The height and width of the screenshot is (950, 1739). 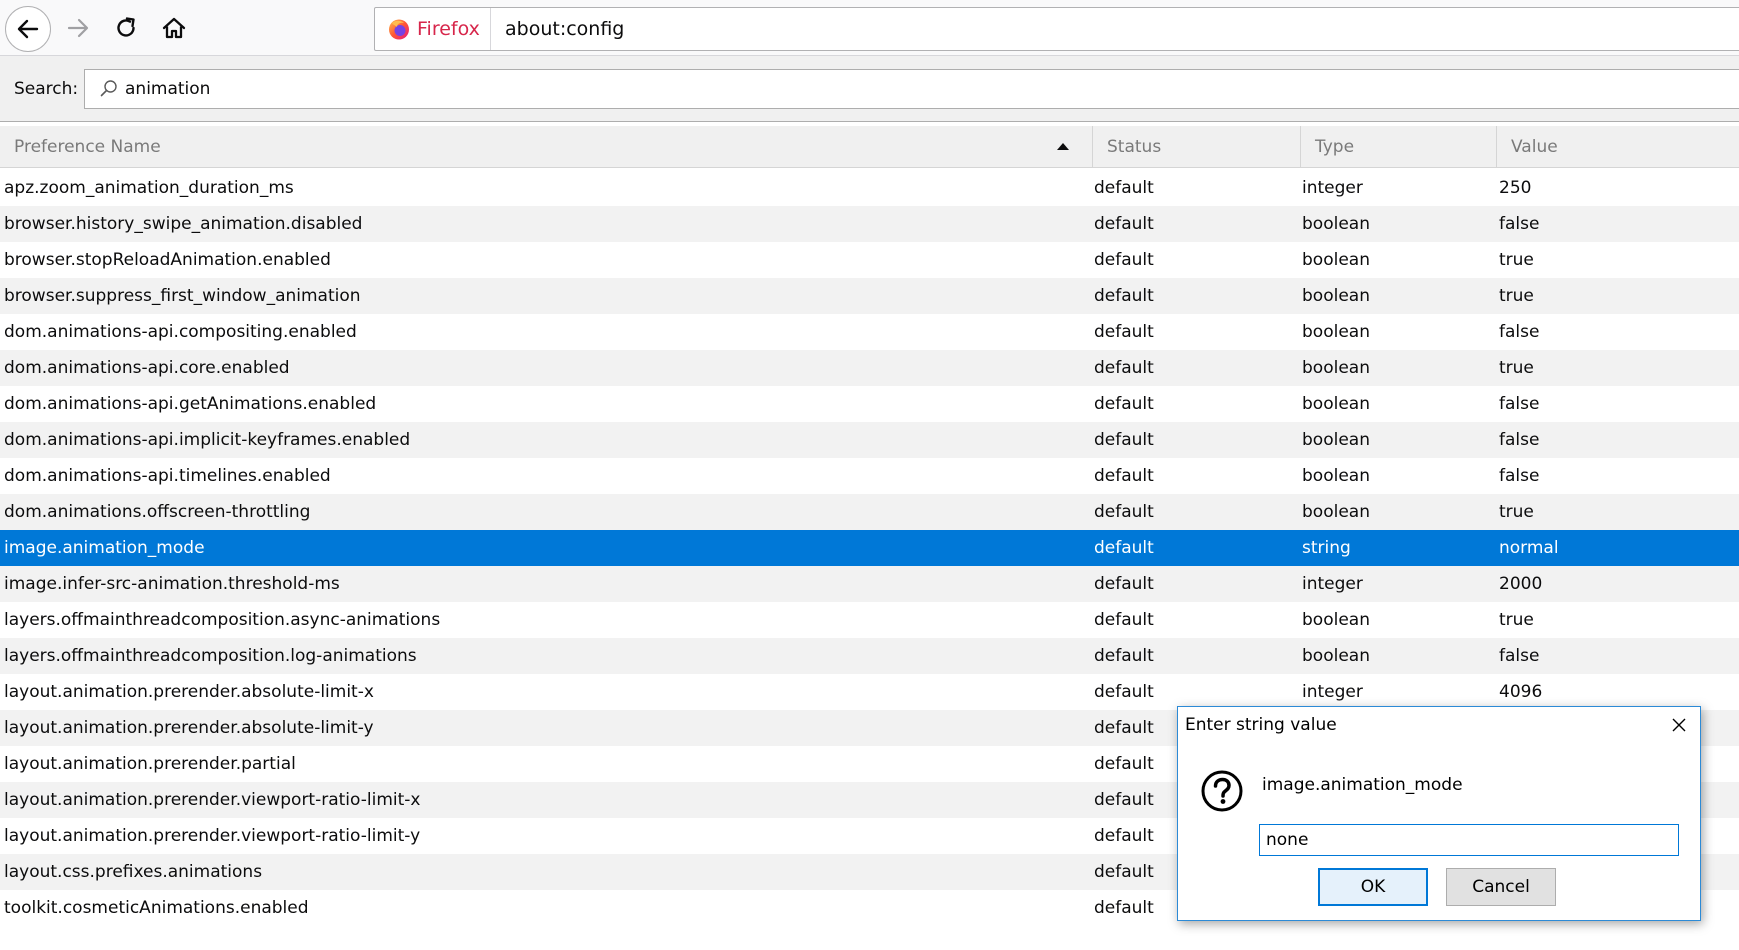 What do you see at coordinates (182, 296) in the screenshot?
I see `pref-name: browser.suppress_first_window_animation` at bounding box center [182, 296].